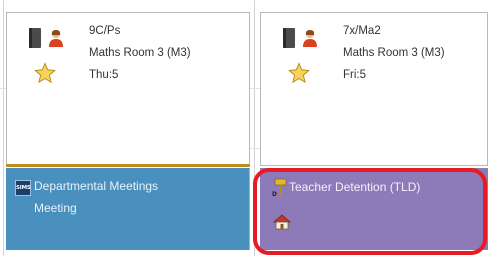  I want to click on class-code: 7x/Ma2, so click(362, 31).